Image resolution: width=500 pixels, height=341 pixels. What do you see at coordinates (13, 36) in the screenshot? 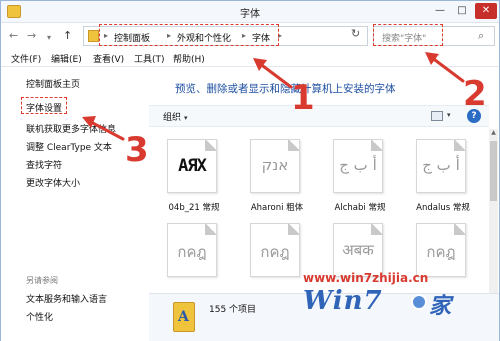
I see `back-button: ←` at bounding box center [13, 36].